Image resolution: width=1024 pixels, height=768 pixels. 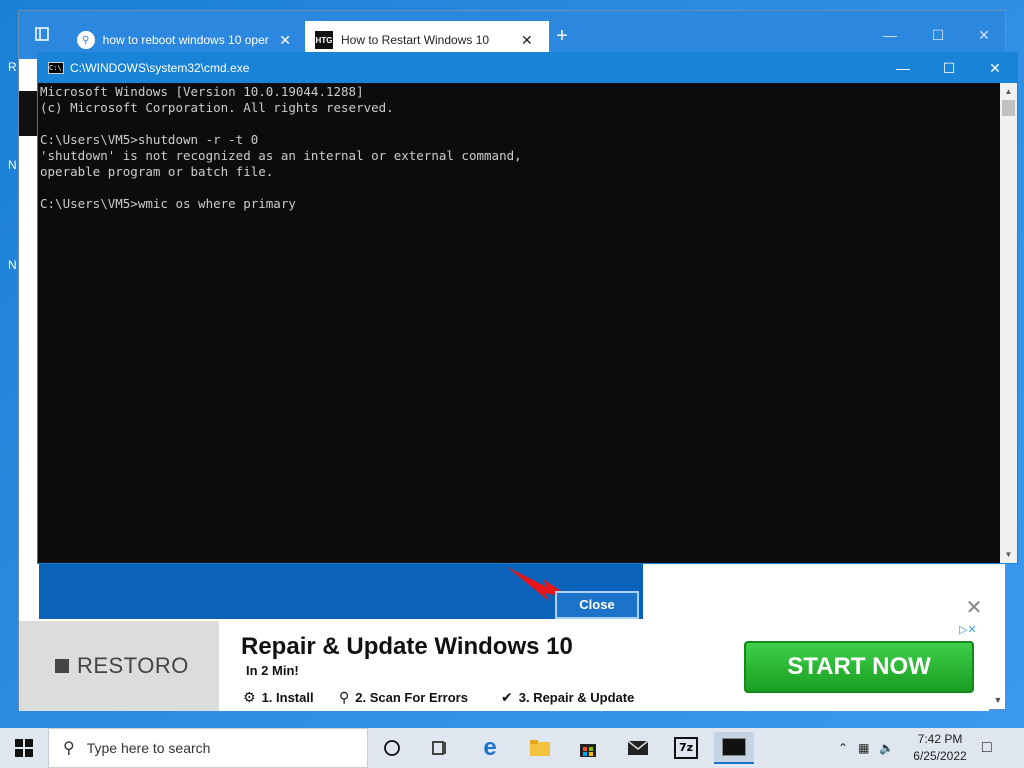 I want to click on check-icon: ✔, so click(x=507, y=697).